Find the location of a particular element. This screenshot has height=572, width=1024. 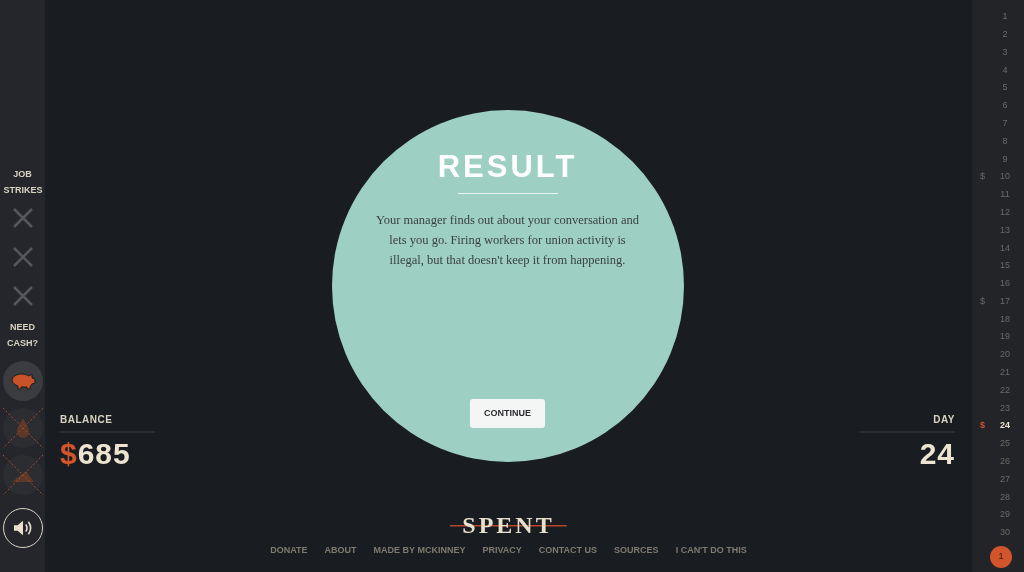

continue-button: CONTINUE is located at coordinates (507, 413).